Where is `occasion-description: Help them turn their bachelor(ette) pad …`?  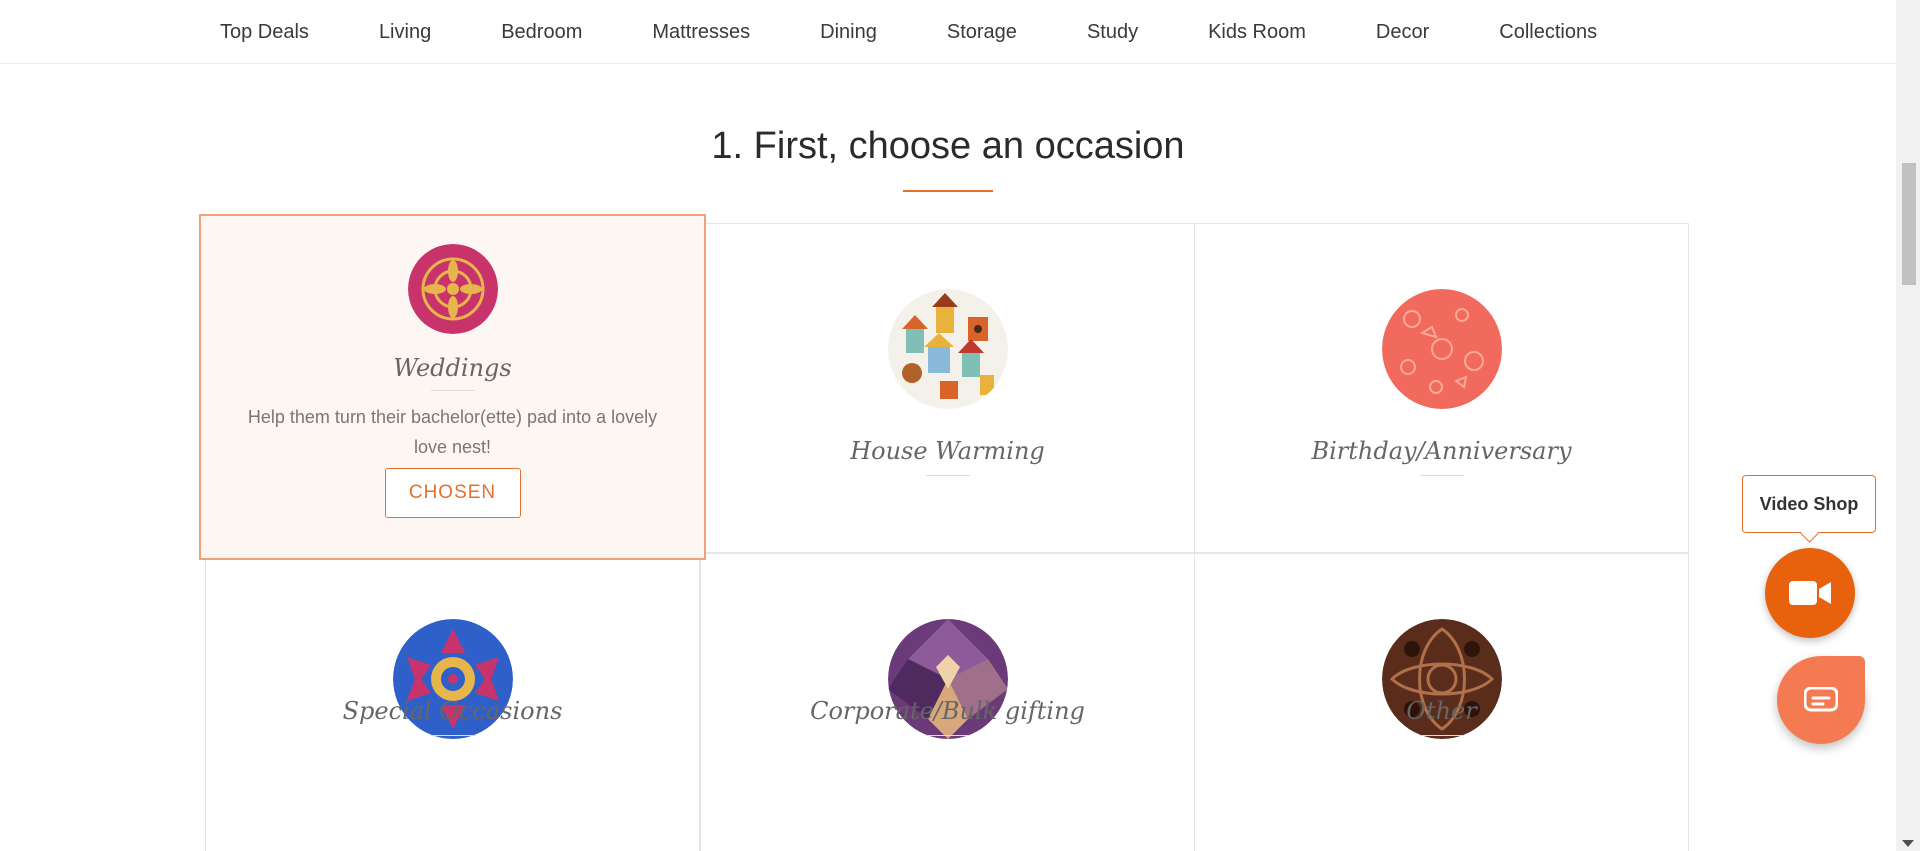 occasion-description: Help them turn their bachelor(ette) pad … is located at coordinates (452, 432).